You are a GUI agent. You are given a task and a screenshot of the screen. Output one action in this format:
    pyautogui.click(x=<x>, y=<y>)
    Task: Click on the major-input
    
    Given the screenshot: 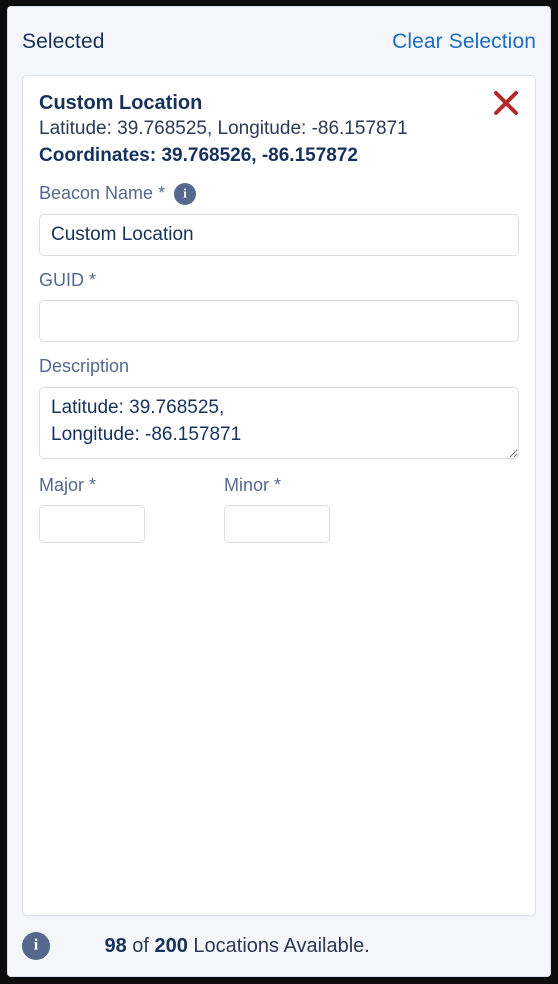 What is the action you would take?
    pyautogui.click(x=92, y=523)
    